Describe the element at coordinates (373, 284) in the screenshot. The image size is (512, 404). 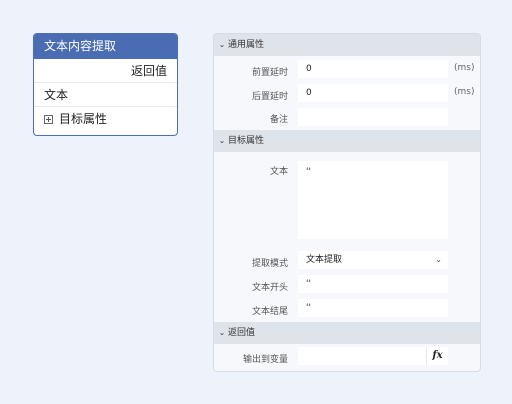
I see `text-start-input: ''` at that location.